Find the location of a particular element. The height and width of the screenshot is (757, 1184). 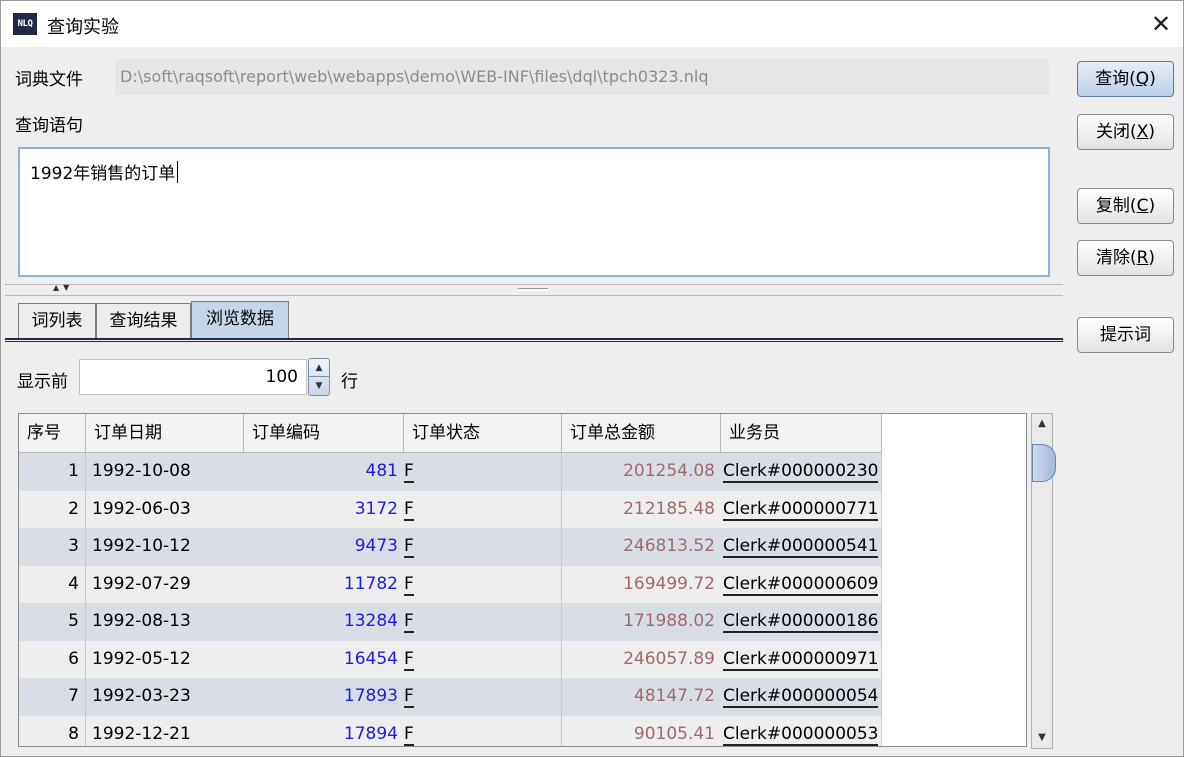

cell-order-total-value: 246813.52 is located at coordinates (669, 546).